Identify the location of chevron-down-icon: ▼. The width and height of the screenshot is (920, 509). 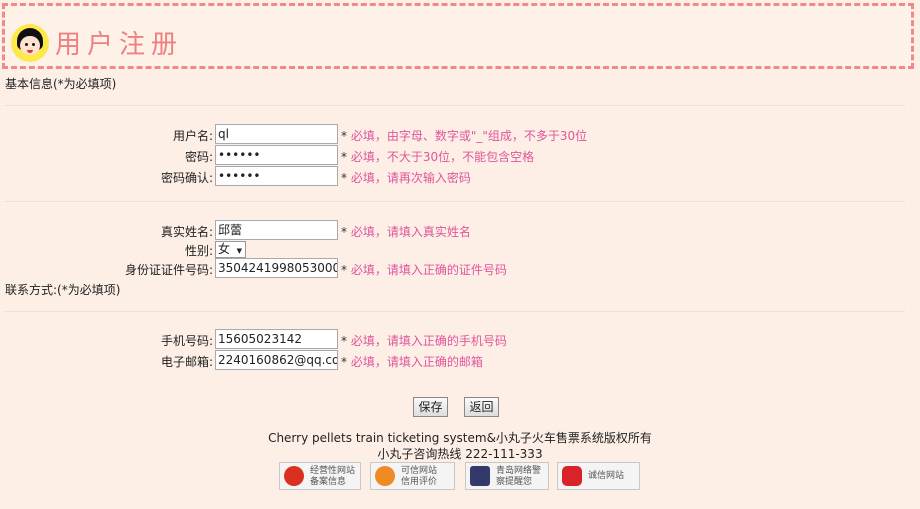
(239, 251).